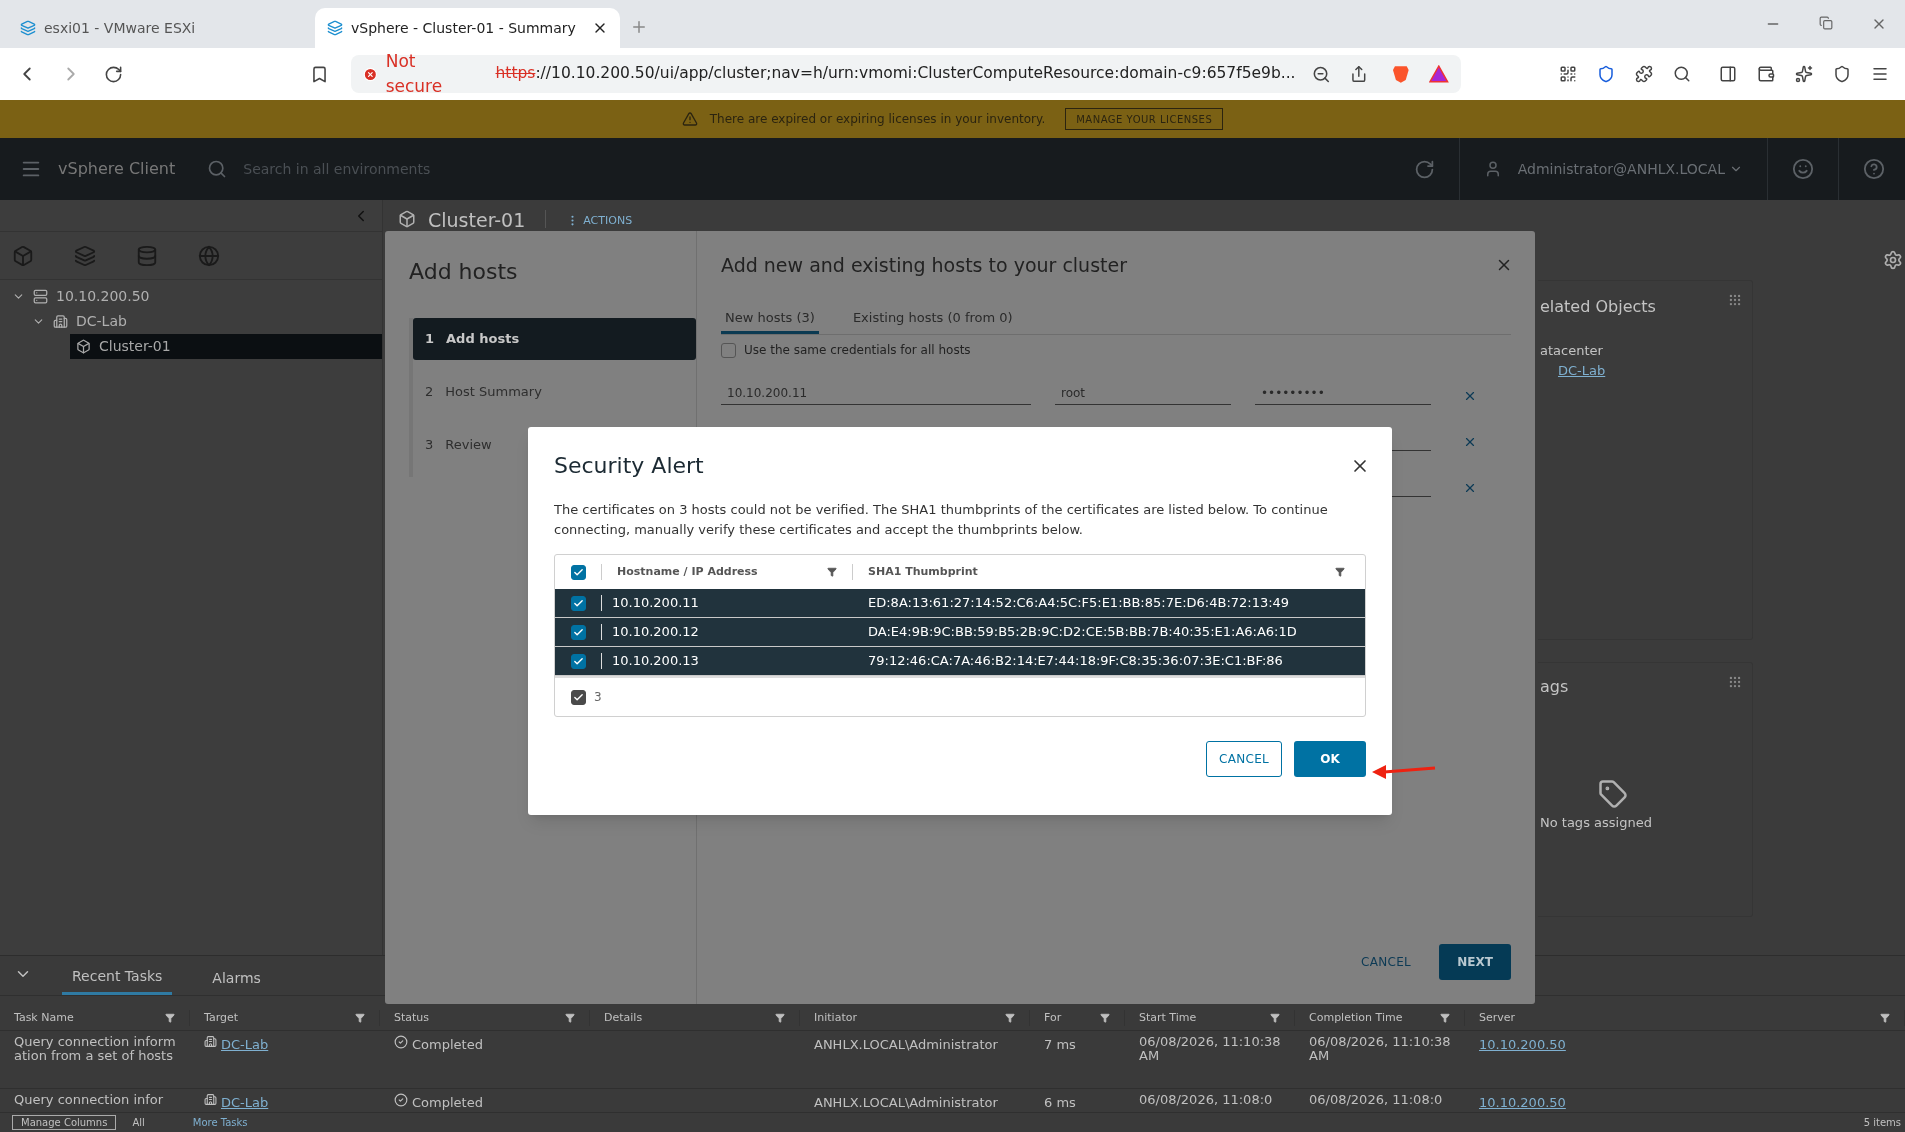 Image resolution: width=1905 pixels, height=1132 pixels. I want to click on field-label: atacenter, so click(1572, 351).